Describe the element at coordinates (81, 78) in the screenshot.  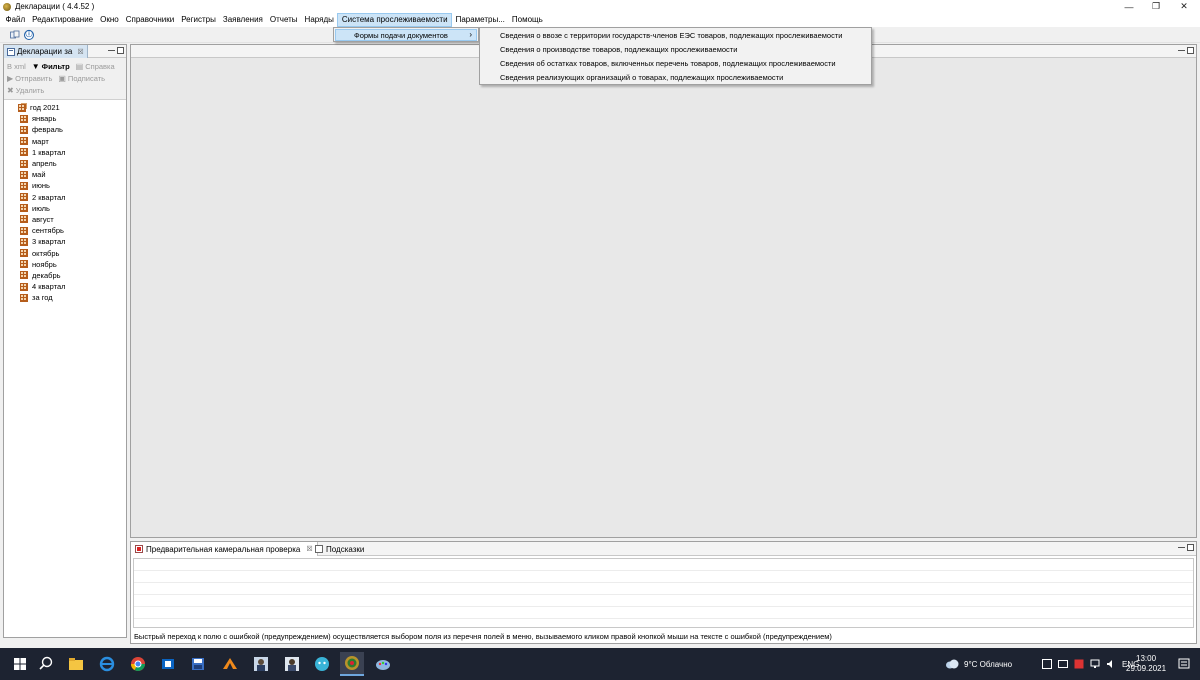
I see `sign-button: ▣ Подписать` at that location.